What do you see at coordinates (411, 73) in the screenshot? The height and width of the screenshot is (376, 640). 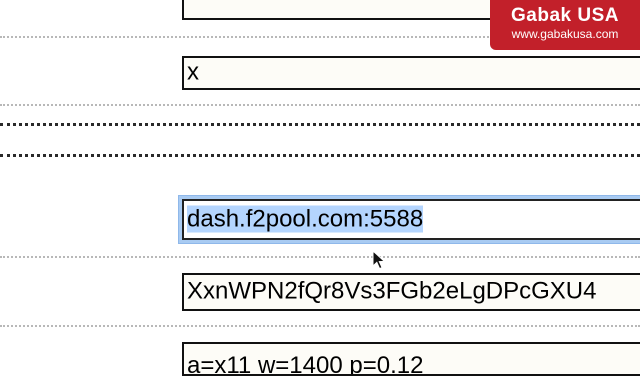 I see `password-input: x` at bounding box center [411, 73].